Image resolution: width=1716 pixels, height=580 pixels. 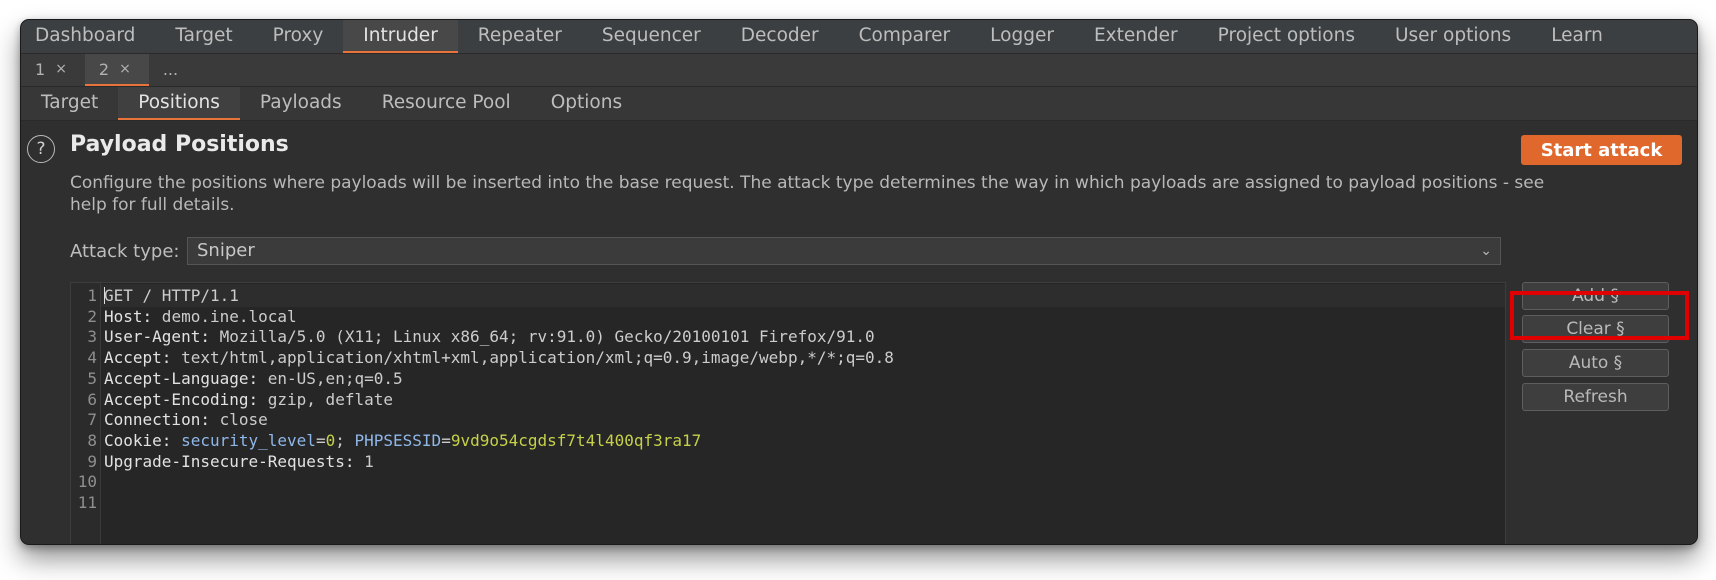 I want to click on tab-sequencer: Sequencer, so click(x=651, y=36).